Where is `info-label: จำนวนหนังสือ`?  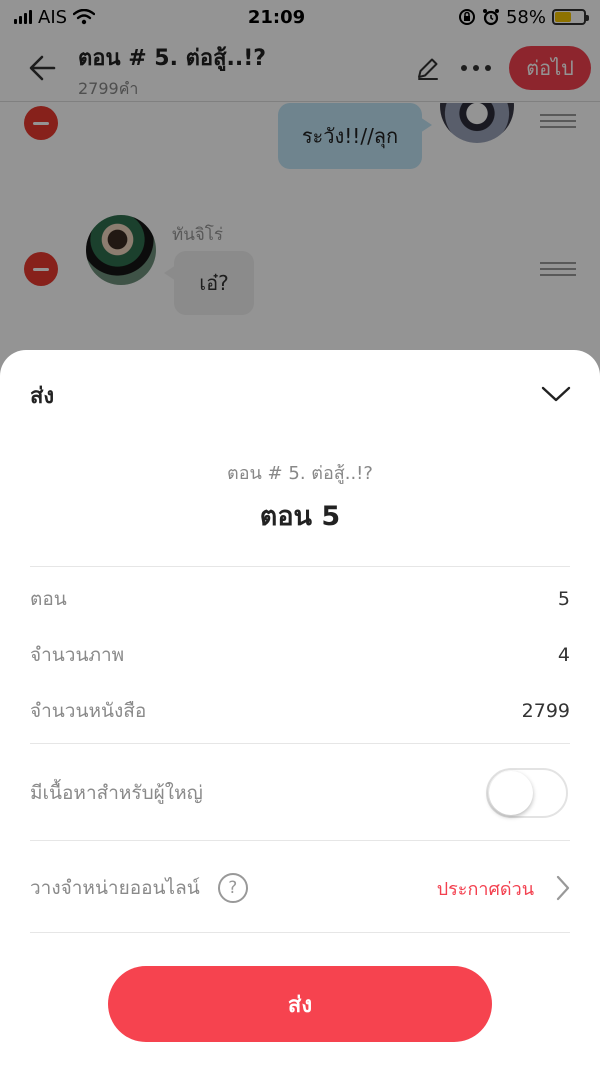
info-label: จำนวนหนังสือ is located at coordinates (88, 711).